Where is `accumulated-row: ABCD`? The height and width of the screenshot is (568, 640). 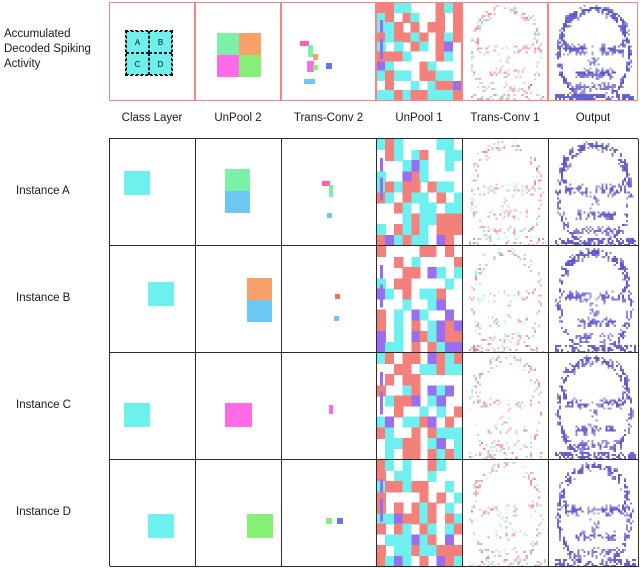 accumulated-row: ABCD is located at coordinates (373, 51).